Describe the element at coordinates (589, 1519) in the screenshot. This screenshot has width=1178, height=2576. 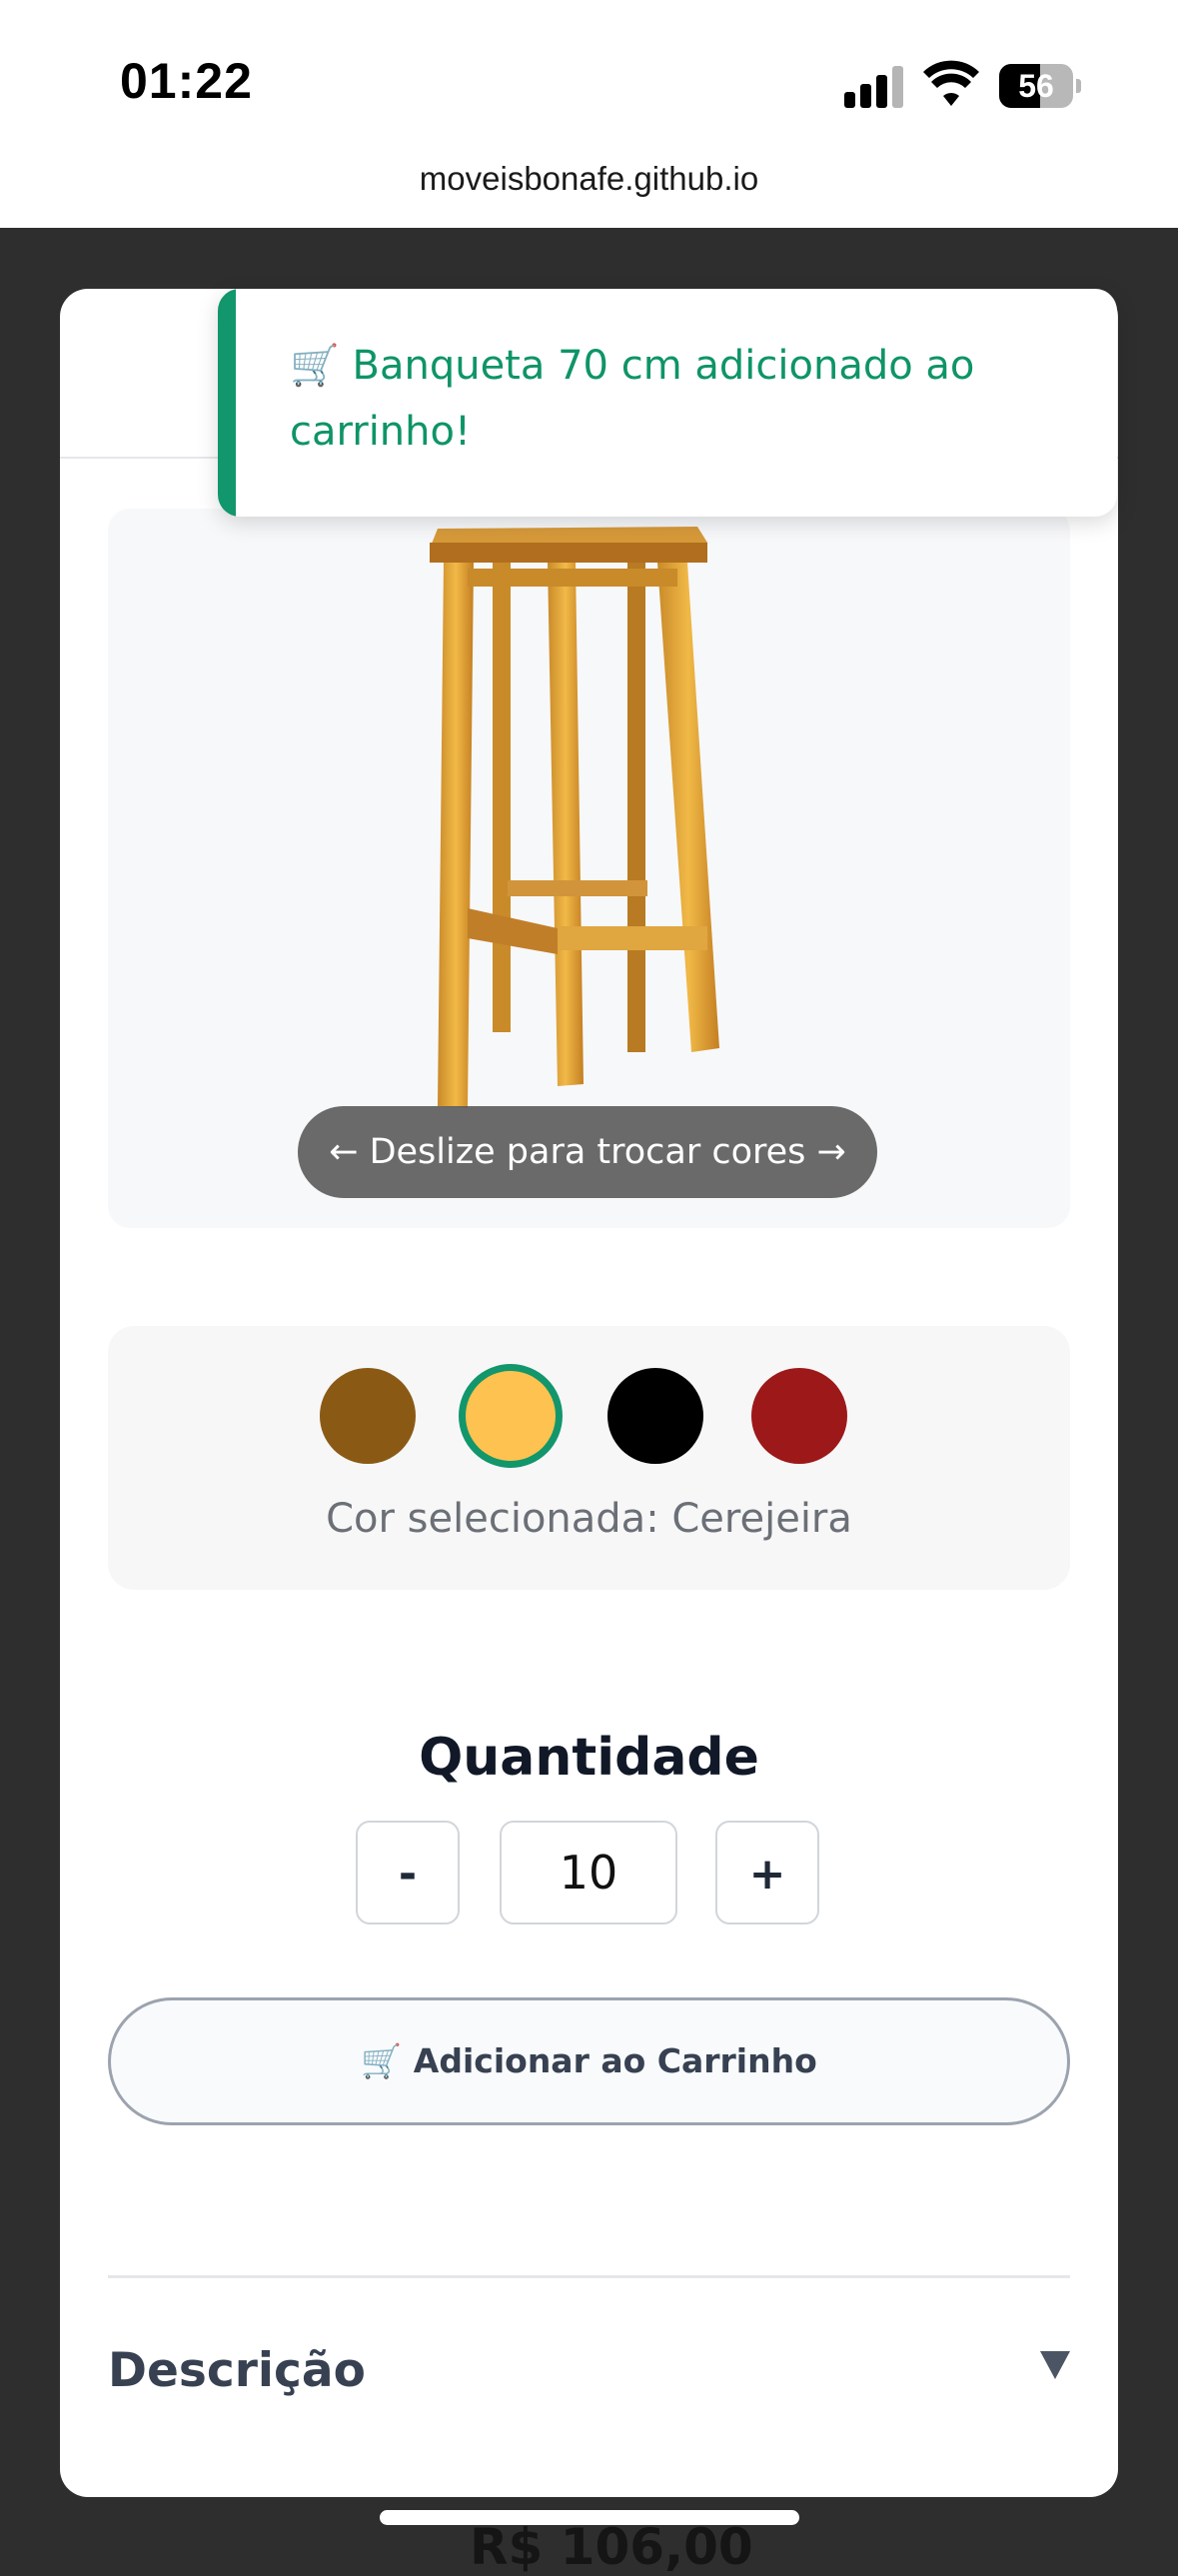
I see `selected-color-label: Cor selecionada: Cerejeira` at that location.